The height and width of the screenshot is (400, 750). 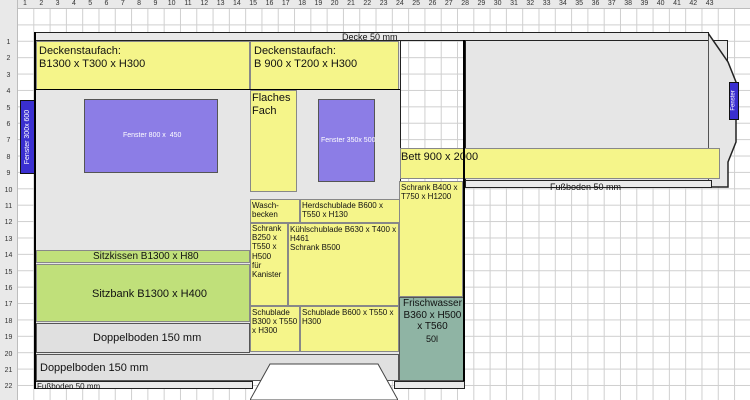 What do you see at coordinates (171, 3) in the screenshot?
I see `column-number: 10` at bounding box center [171, 3].